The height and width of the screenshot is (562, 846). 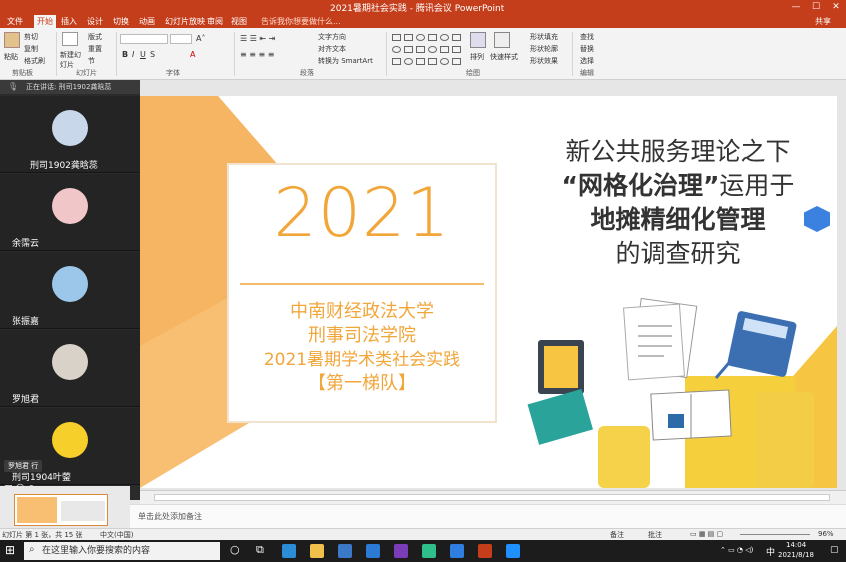 I want to click on tab-3: 设计, so click(x=95, y=21).